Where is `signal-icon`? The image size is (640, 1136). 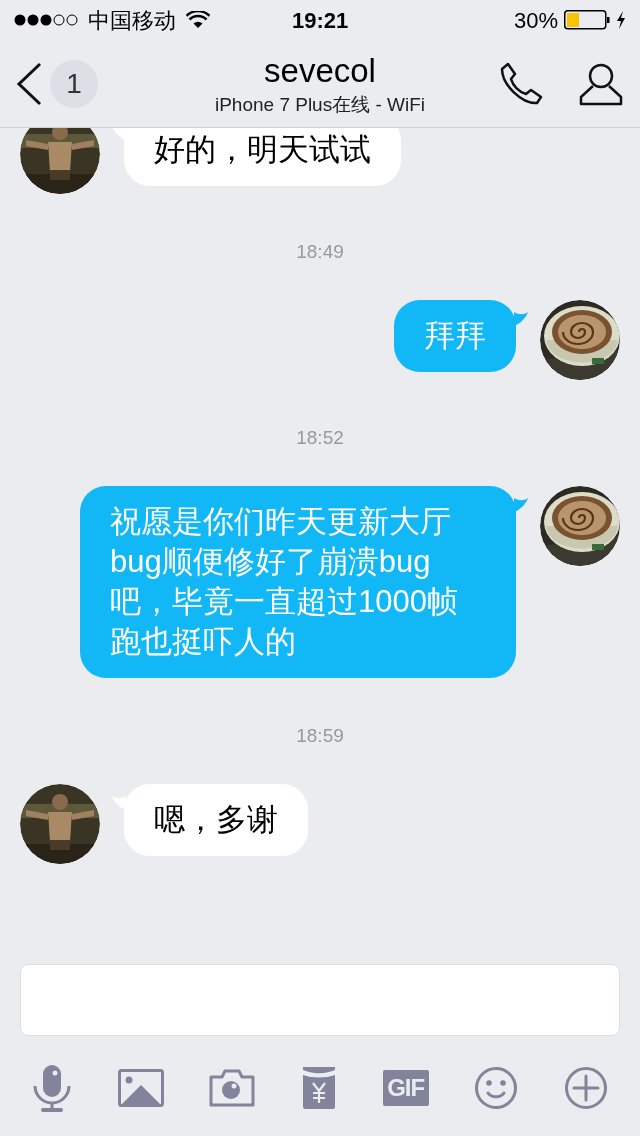 signal-icon is located at coordinates (46, 20).